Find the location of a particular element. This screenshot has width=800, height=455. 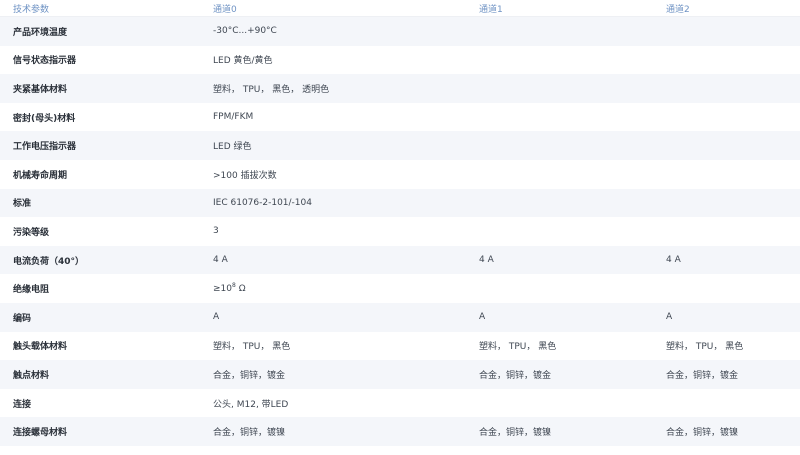

insulation-value-unit: Ω is located at coordinates (240, 288).